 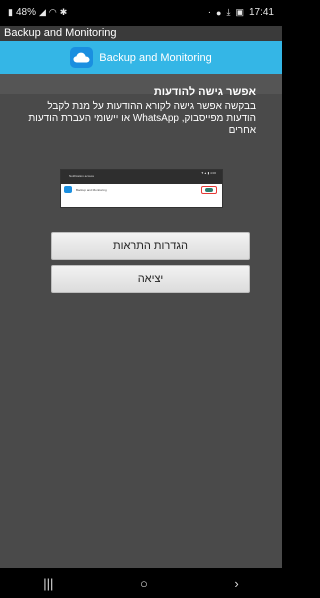 I want to click on example-menu-text: Notification access, so click(x=82, y=176).